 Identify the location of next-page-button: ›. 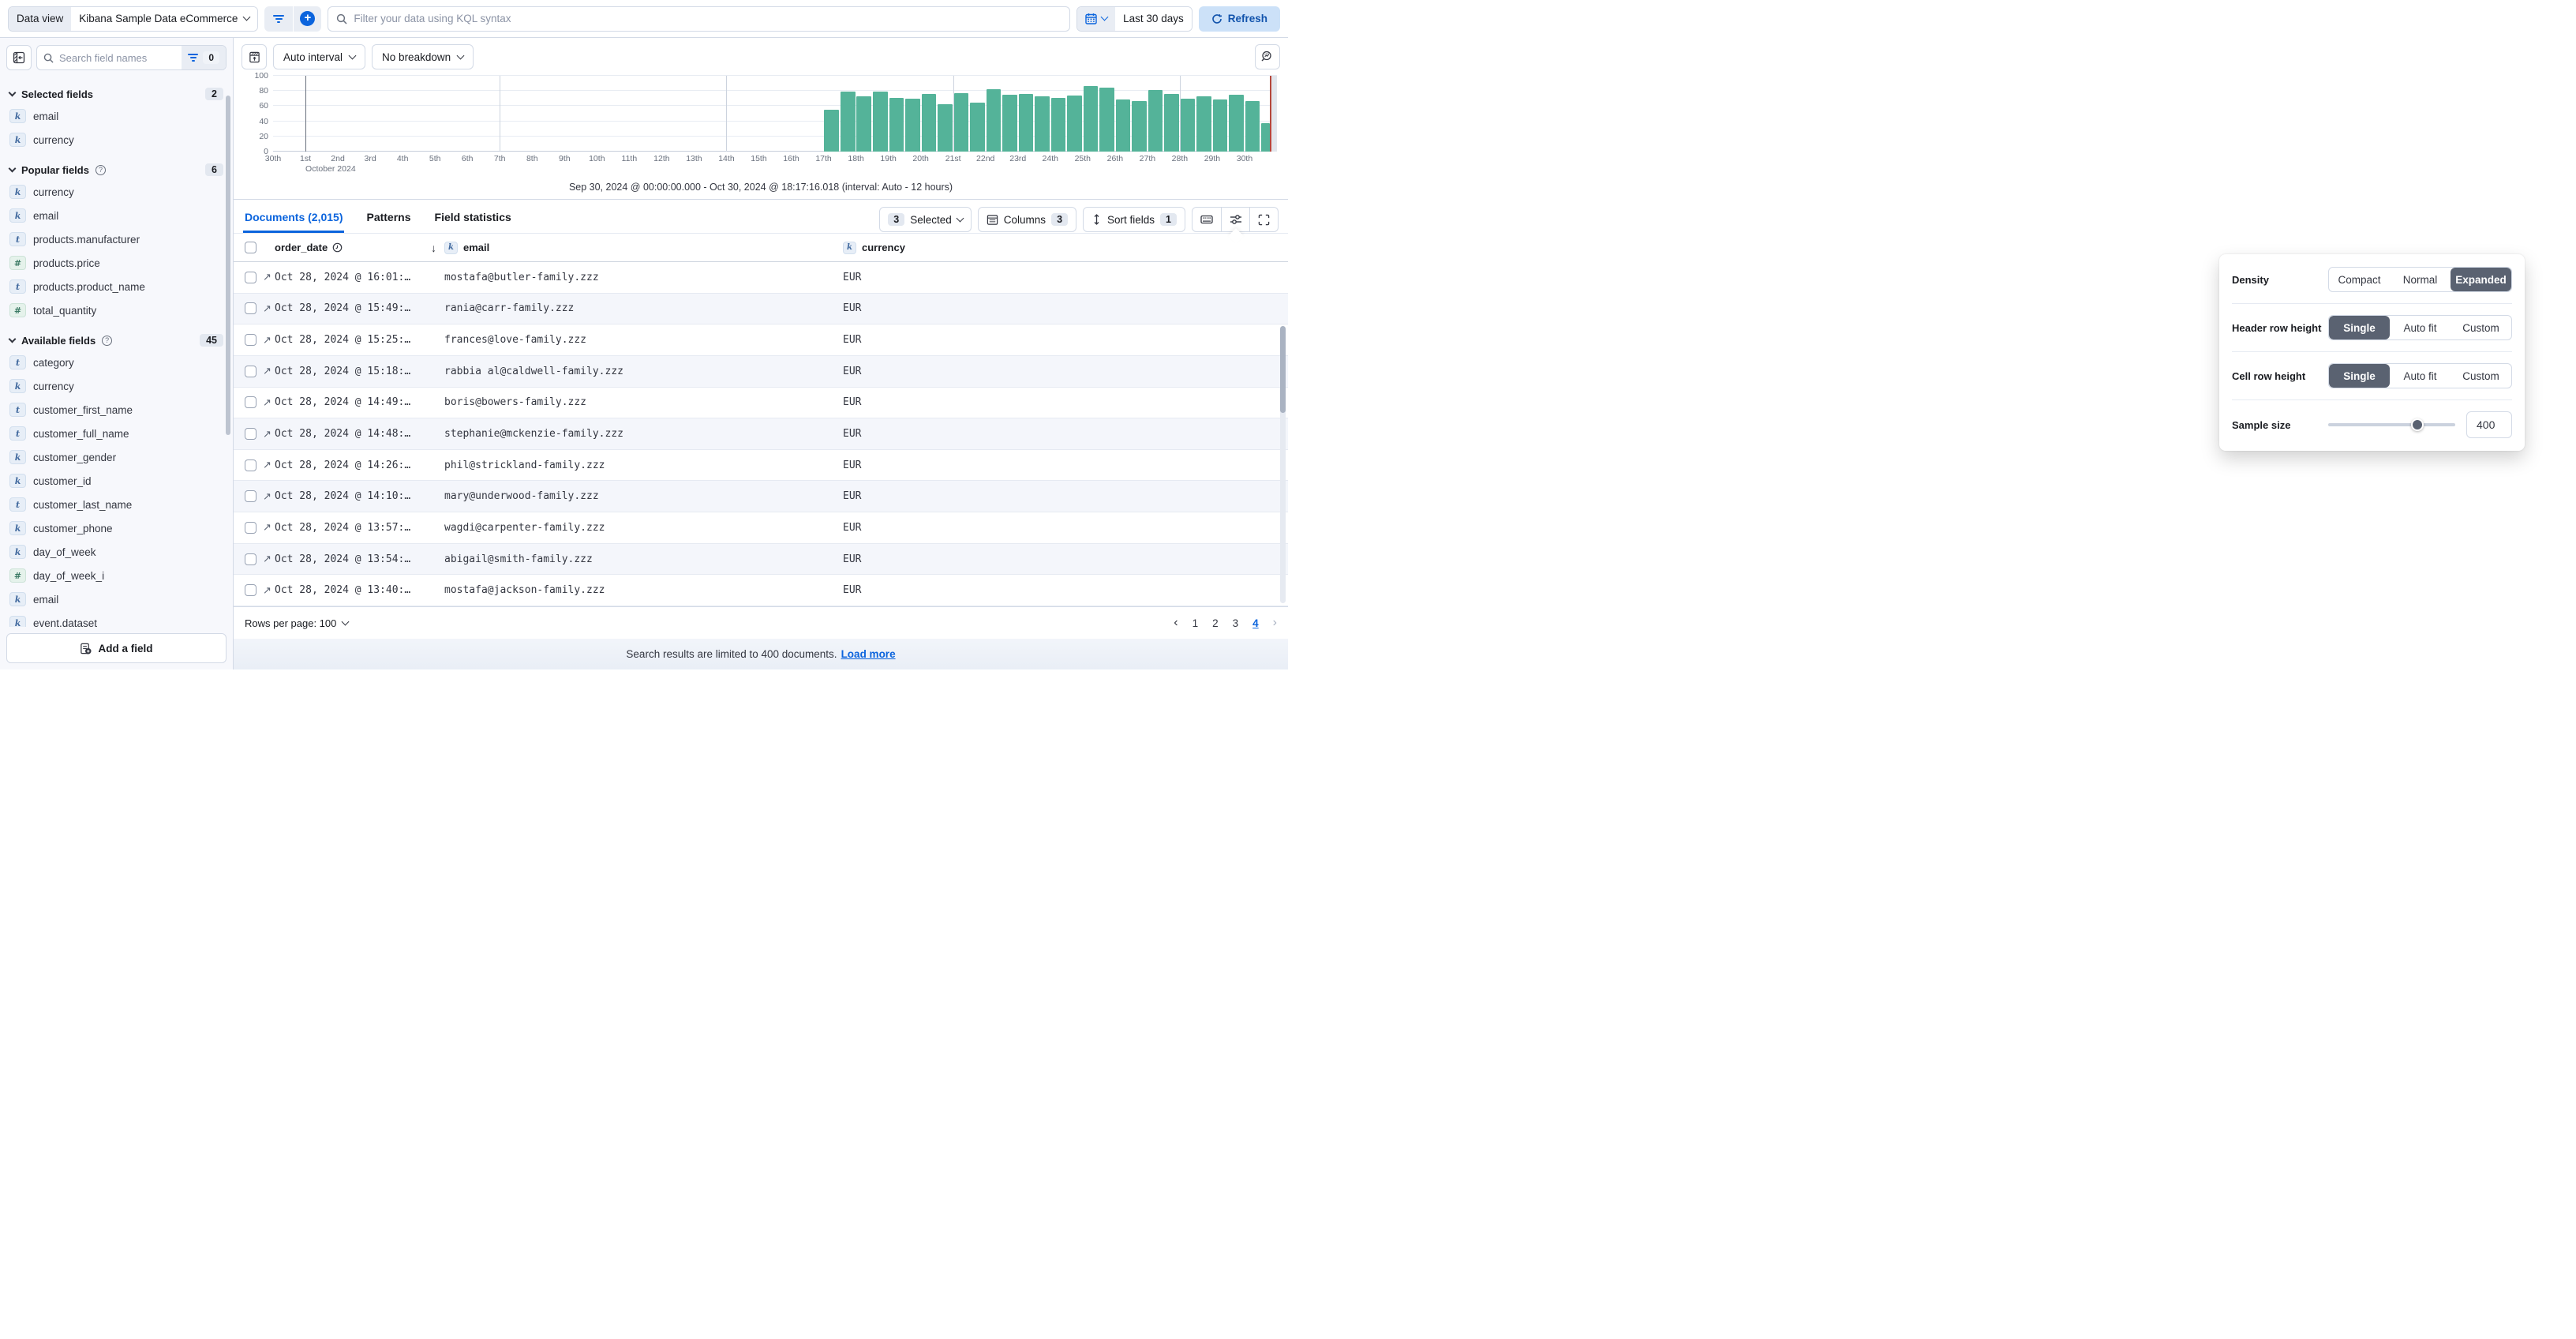
(1275, 623).